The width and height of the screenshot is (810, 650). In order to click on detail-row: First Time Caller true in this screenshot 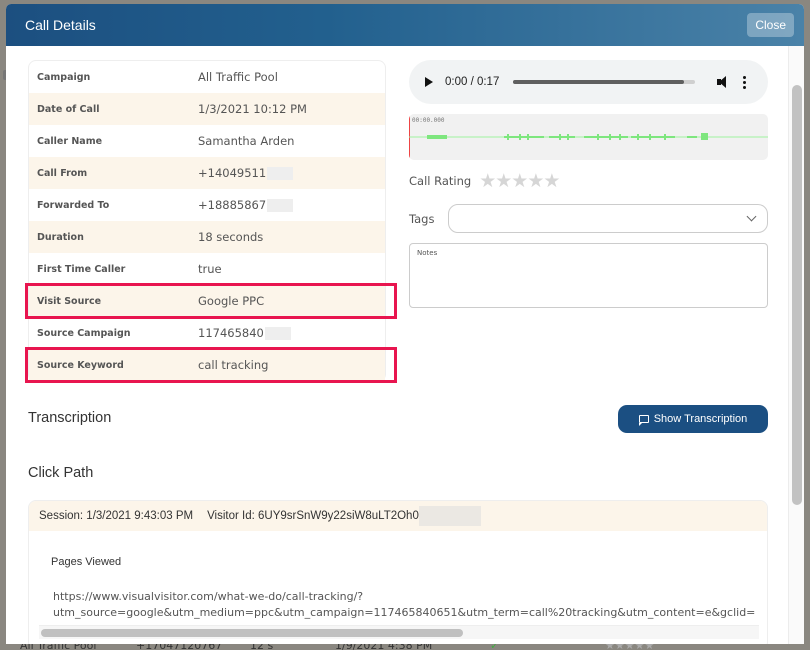, I will do `click(207, 269)`.